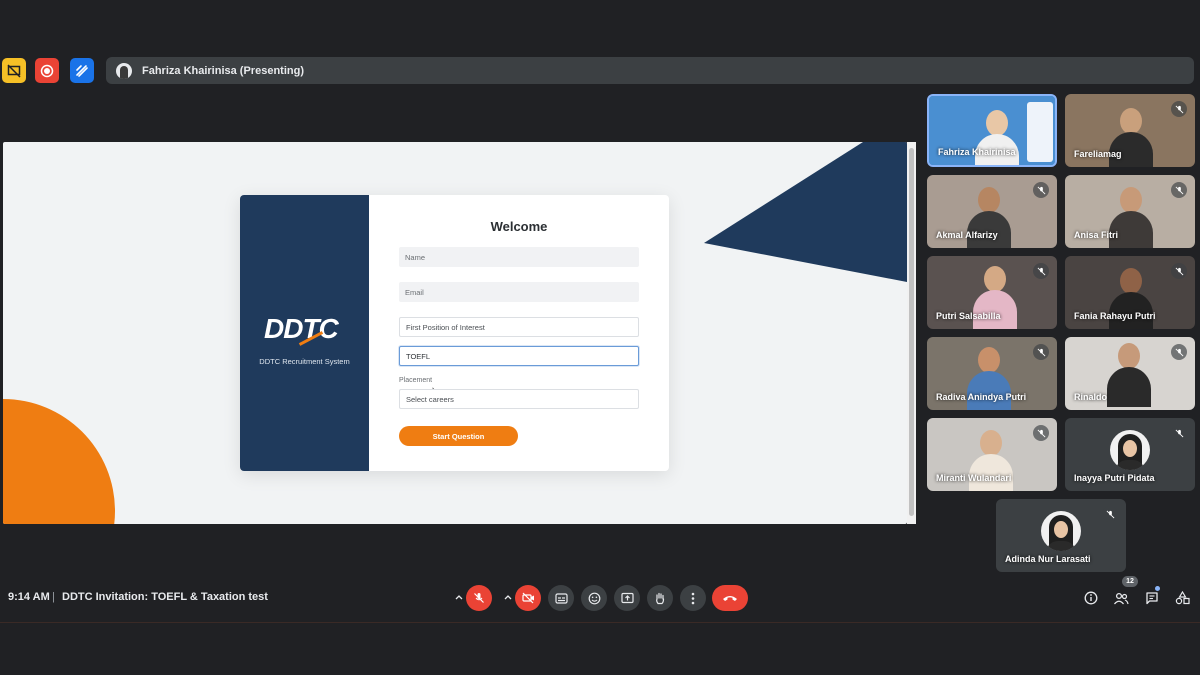 The height and width of the screenshot is (675, 1200). I want to click on participant-name: Adinda Nur Larasati, so click(1048, 559).